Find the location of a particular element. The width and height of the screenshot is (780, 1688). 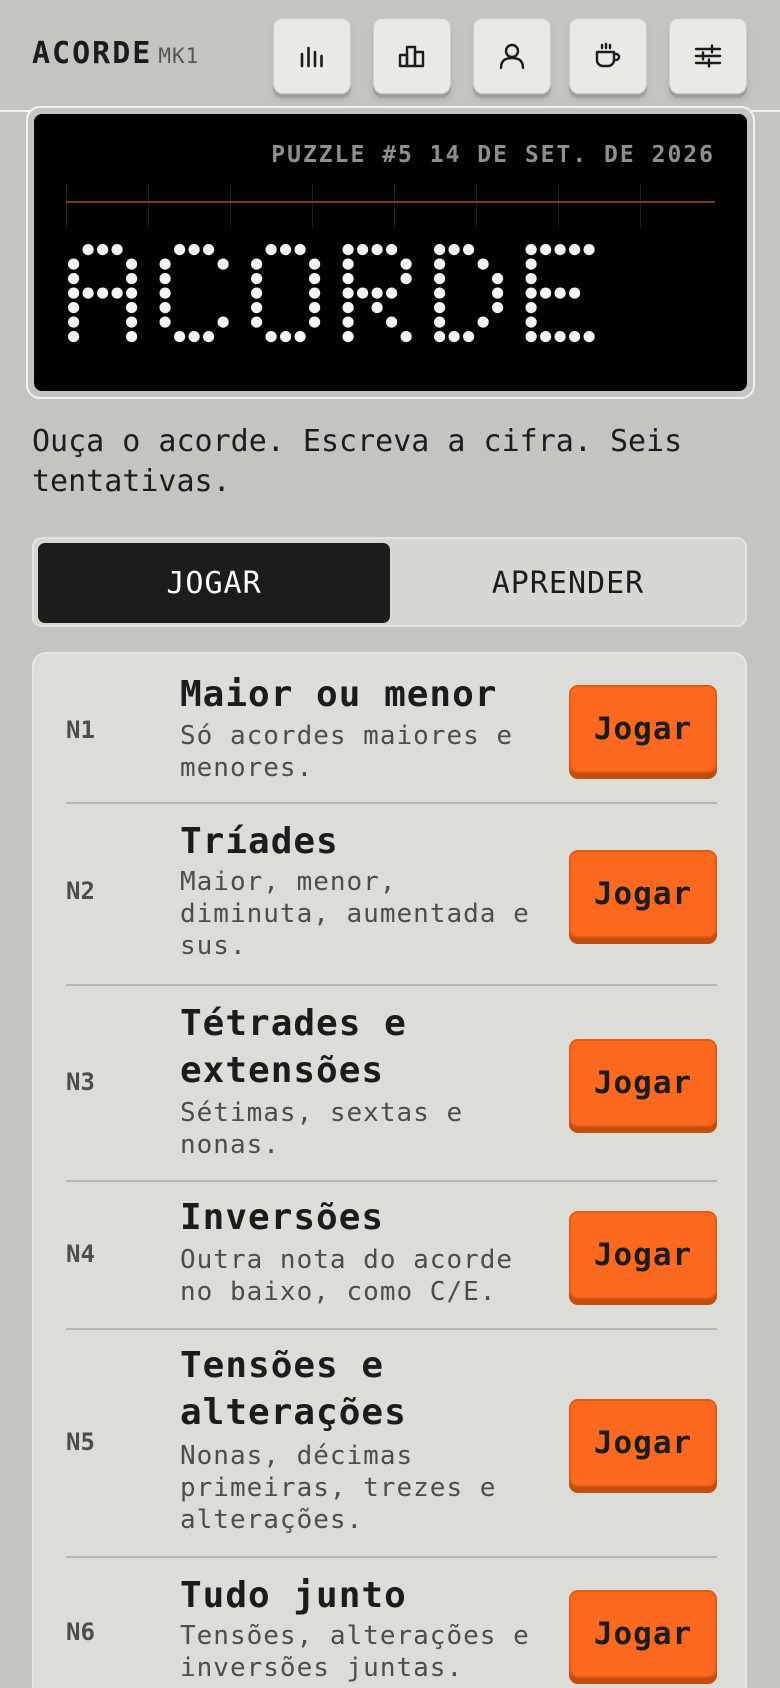

brand-suffix: MK1 is located at coordinates (179, 56).